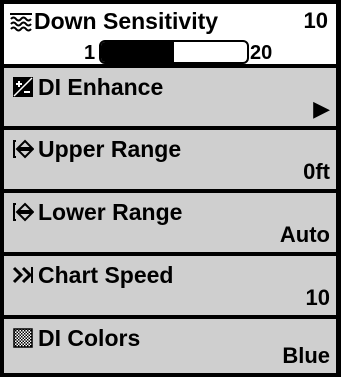 This screenshot has width=341, height=377. What do you see at coordinates (90, 53) in the screenshot?
I see `slider-min-label: 1` at bounding box center [90, 53].